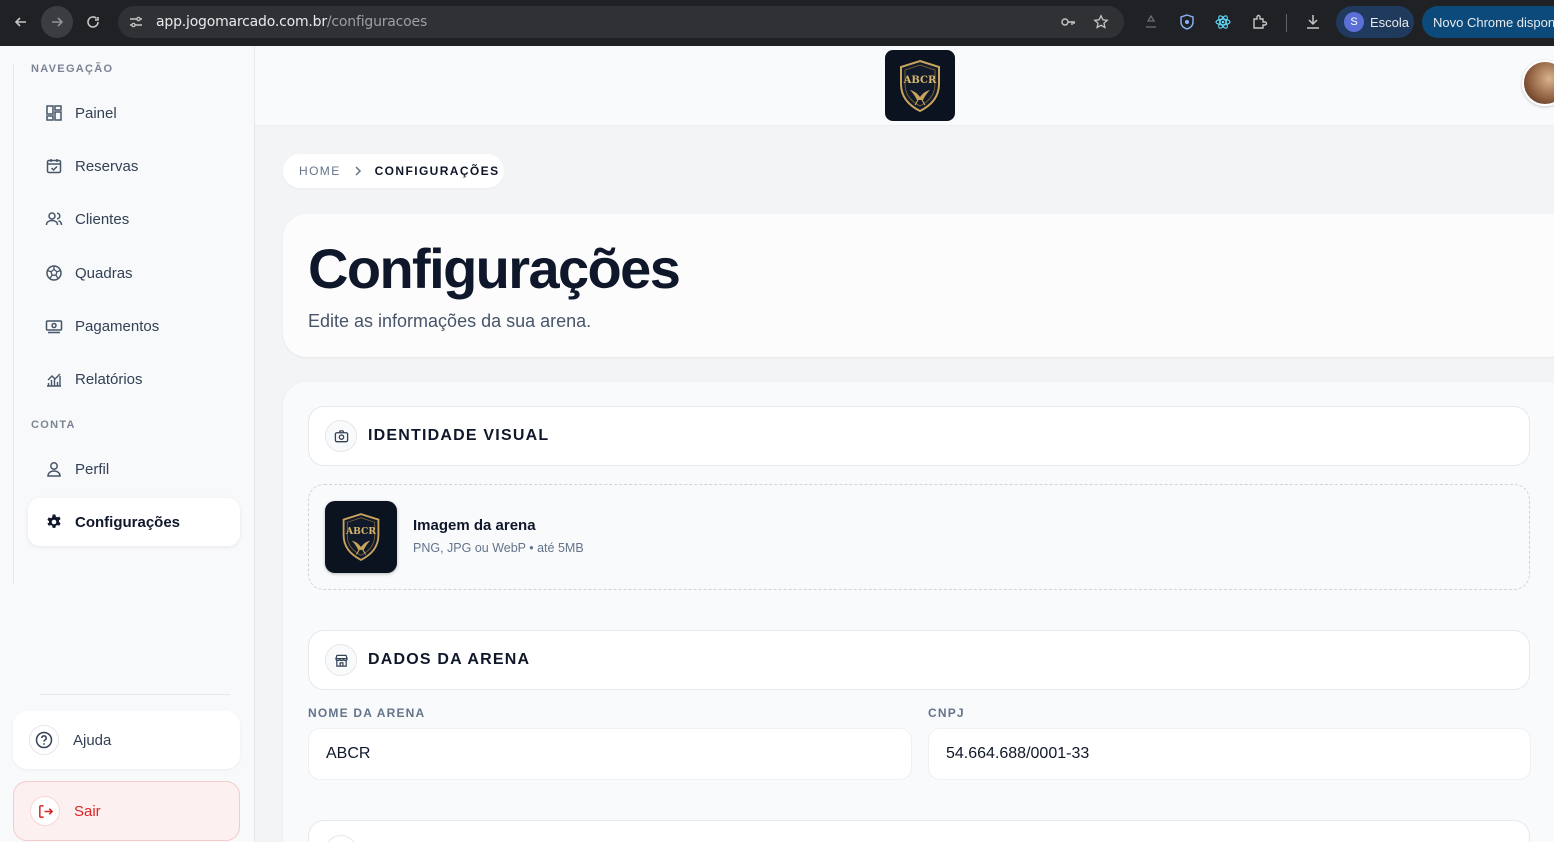  I want to click on sidebar-item-label: Clientes, so click(102, 219).